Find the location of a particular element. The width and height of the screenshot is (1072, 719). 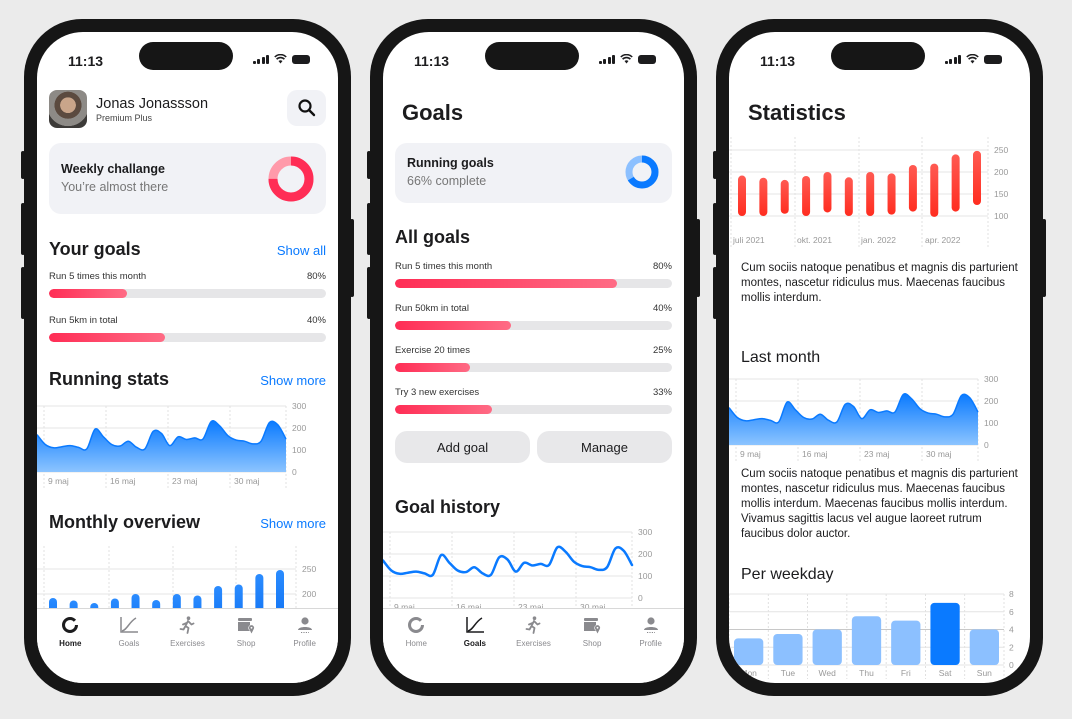

store-location-icon is located at coordinates (246, 625).